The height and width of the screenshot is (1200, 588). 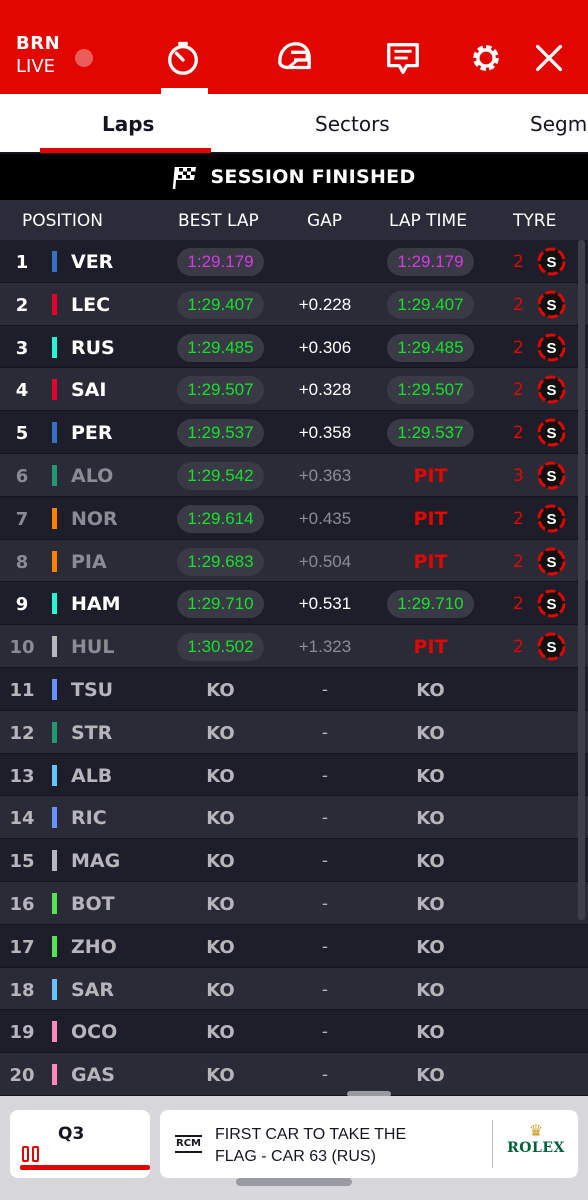 What do you see at coordinates (294, 1032) in the screenshot?
I see `table-row: 19 OCO KO - KO` at bounding box center [294, 1032].